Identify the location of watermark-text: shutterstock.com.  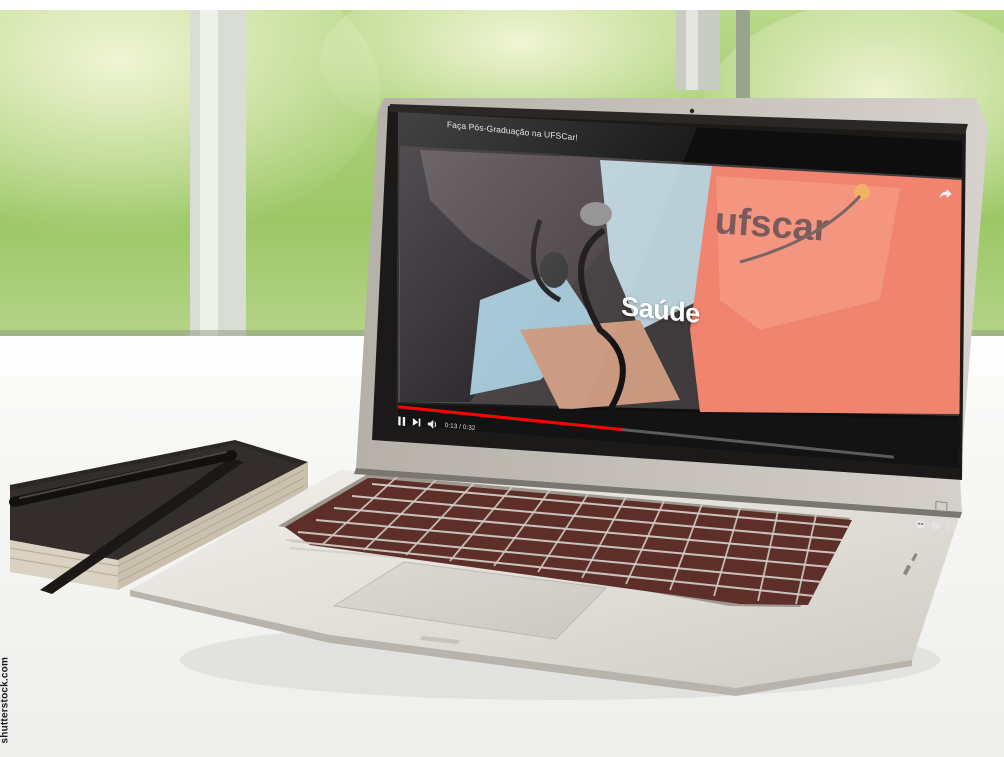
(5, 700).